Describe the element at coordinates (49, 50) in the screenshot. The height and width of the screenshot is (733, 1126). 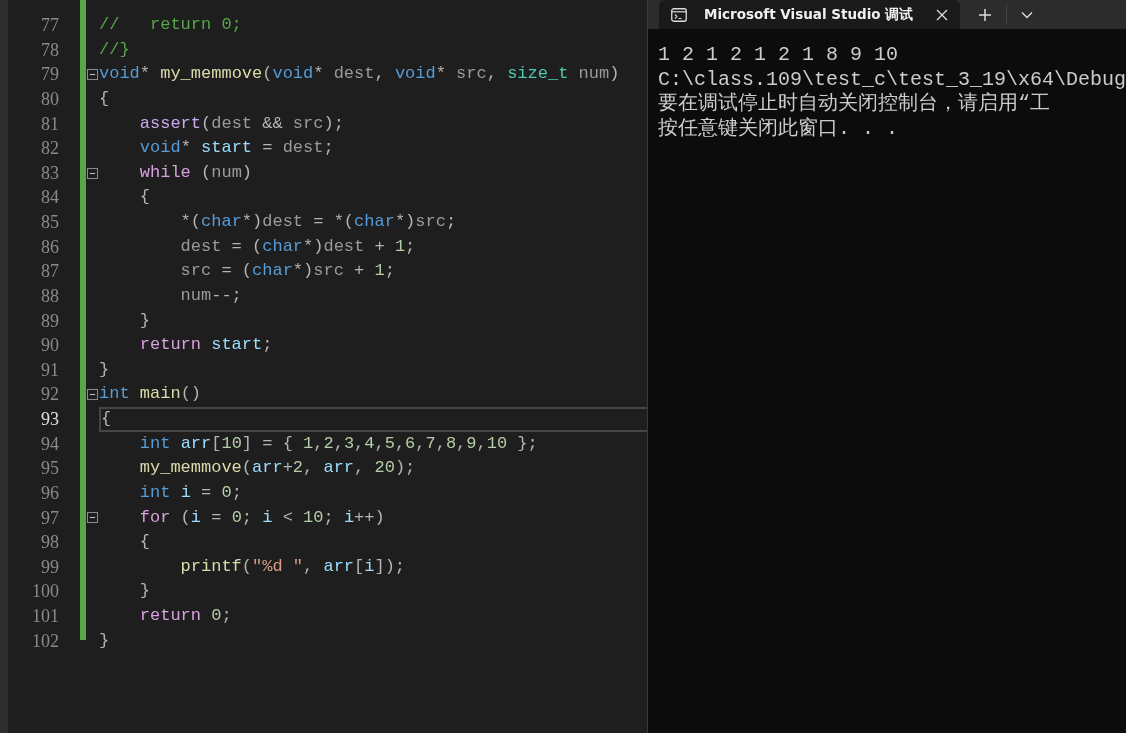
I see `line-number: 78` at that location.